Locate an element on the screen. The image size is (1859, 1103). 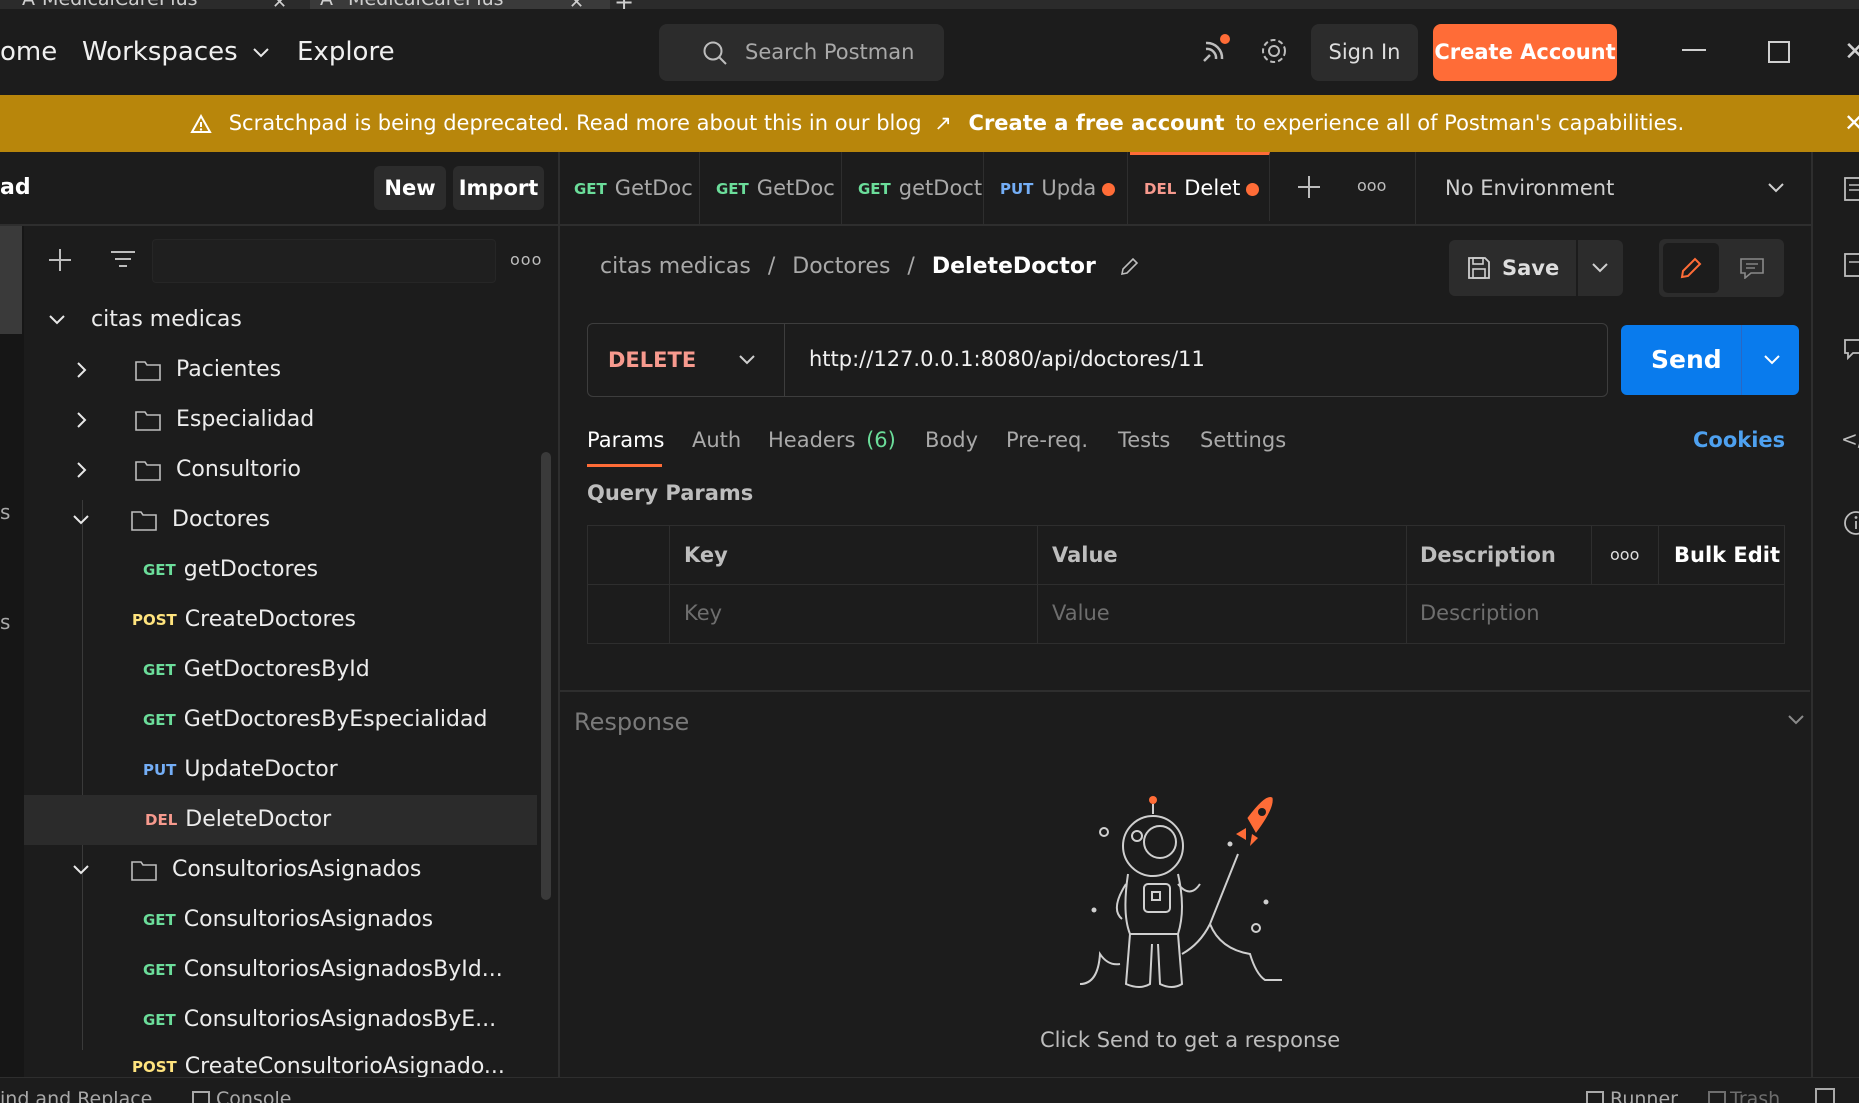
save-button: Save is located at coordinates (1512, 268).